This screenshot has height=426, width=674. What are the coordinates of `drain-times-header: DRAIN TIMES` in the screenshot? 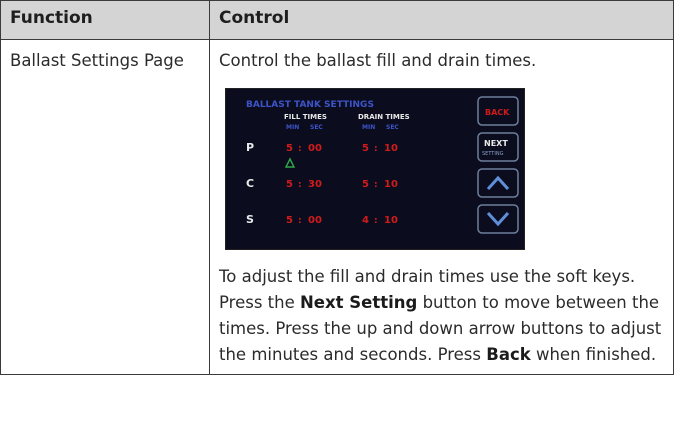 It's located at (384, 117).